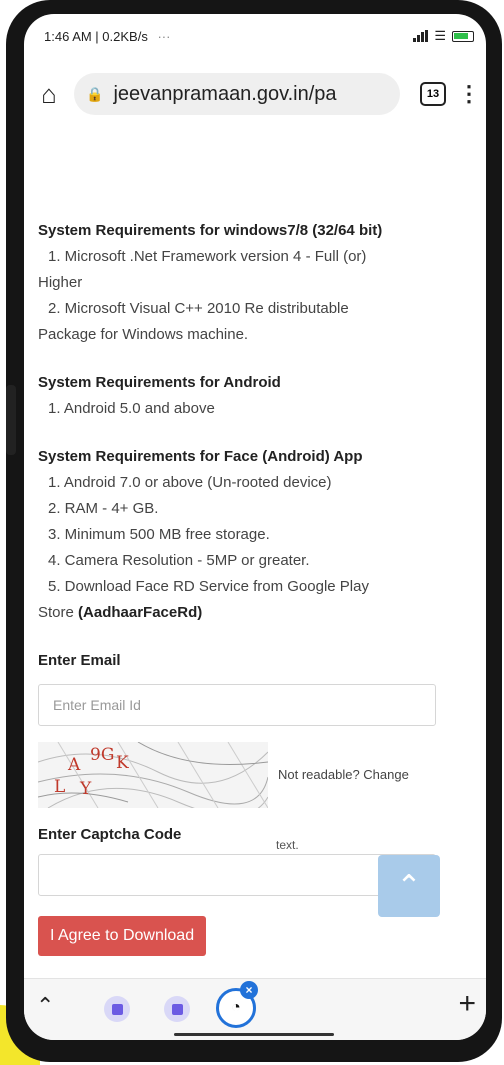 This screenshot has height=1065, width=504. I want to click on req-line: 1. Android 5.0 and above, so click(131, 408).